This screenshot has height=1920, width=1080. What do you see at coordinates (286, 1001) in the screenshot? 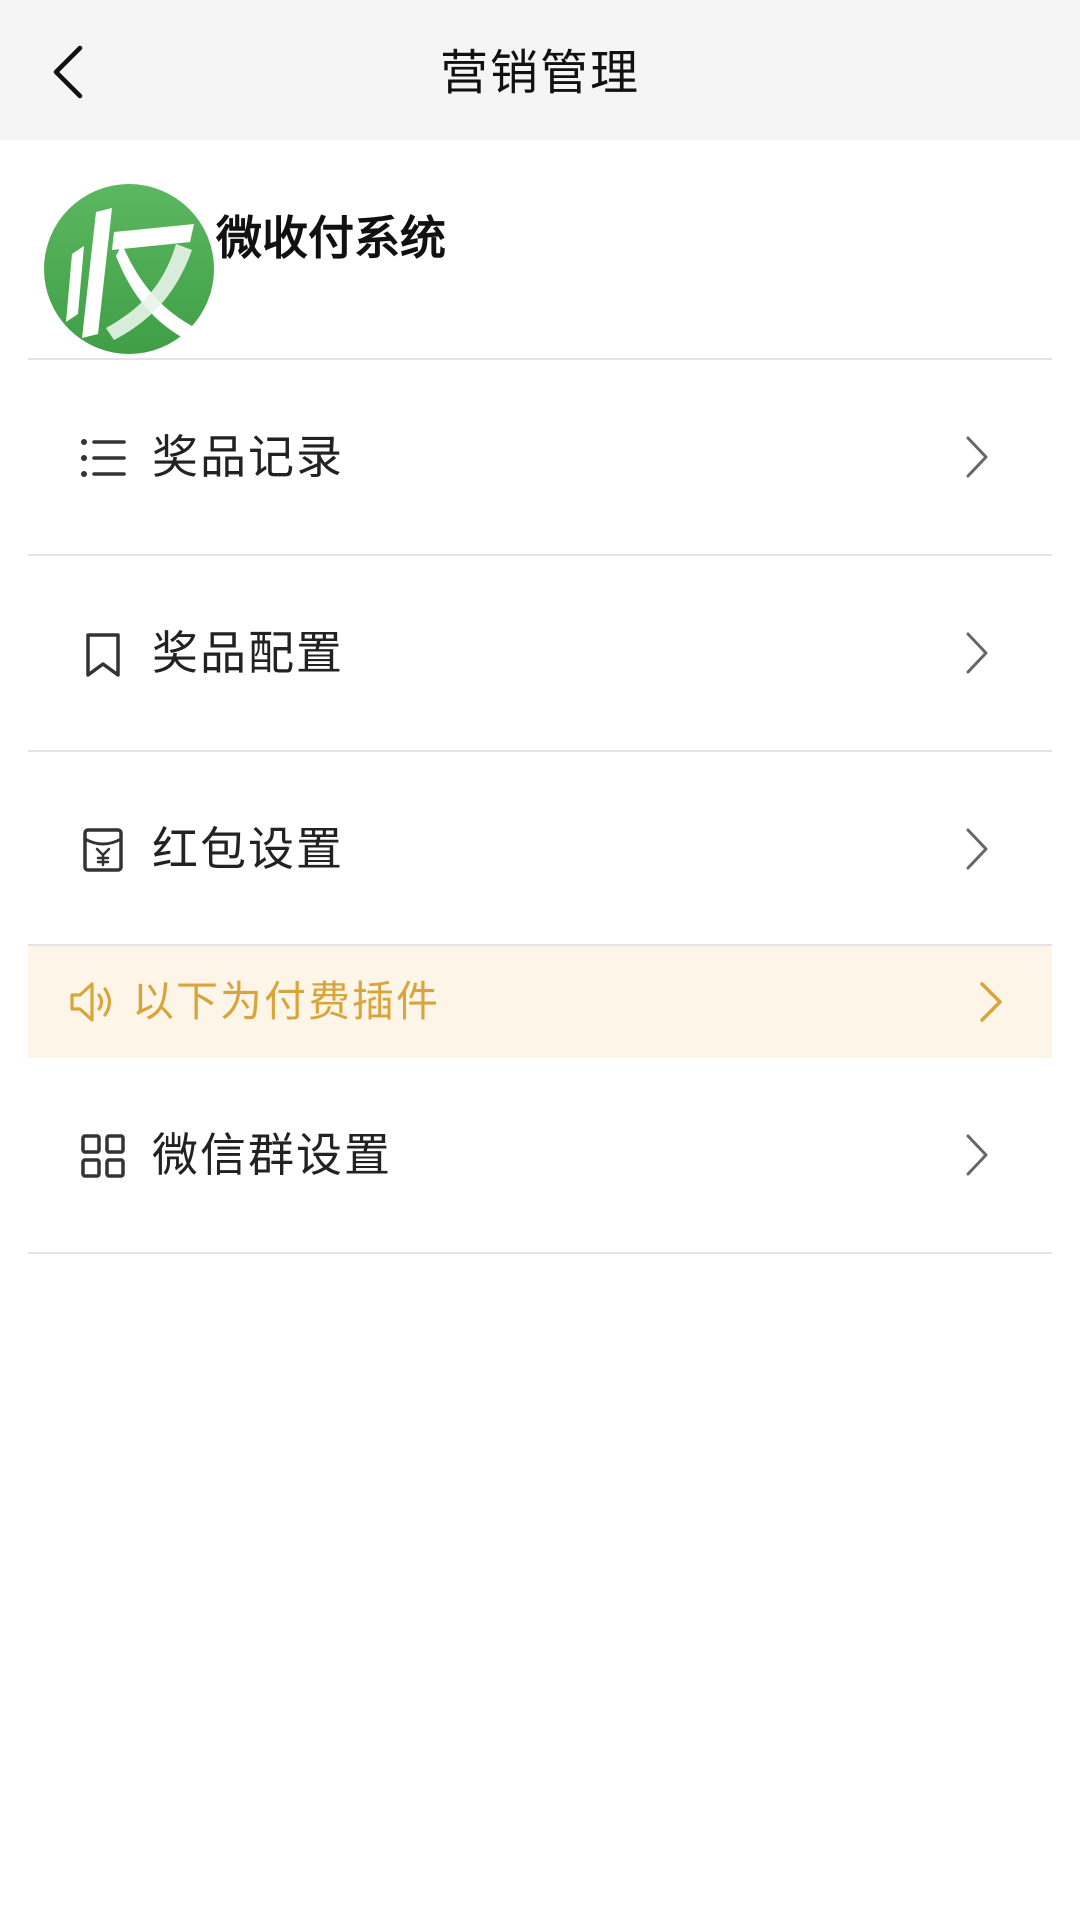
I see `notice-text: 以下为付费插件` at bounding box center [286, 1001].